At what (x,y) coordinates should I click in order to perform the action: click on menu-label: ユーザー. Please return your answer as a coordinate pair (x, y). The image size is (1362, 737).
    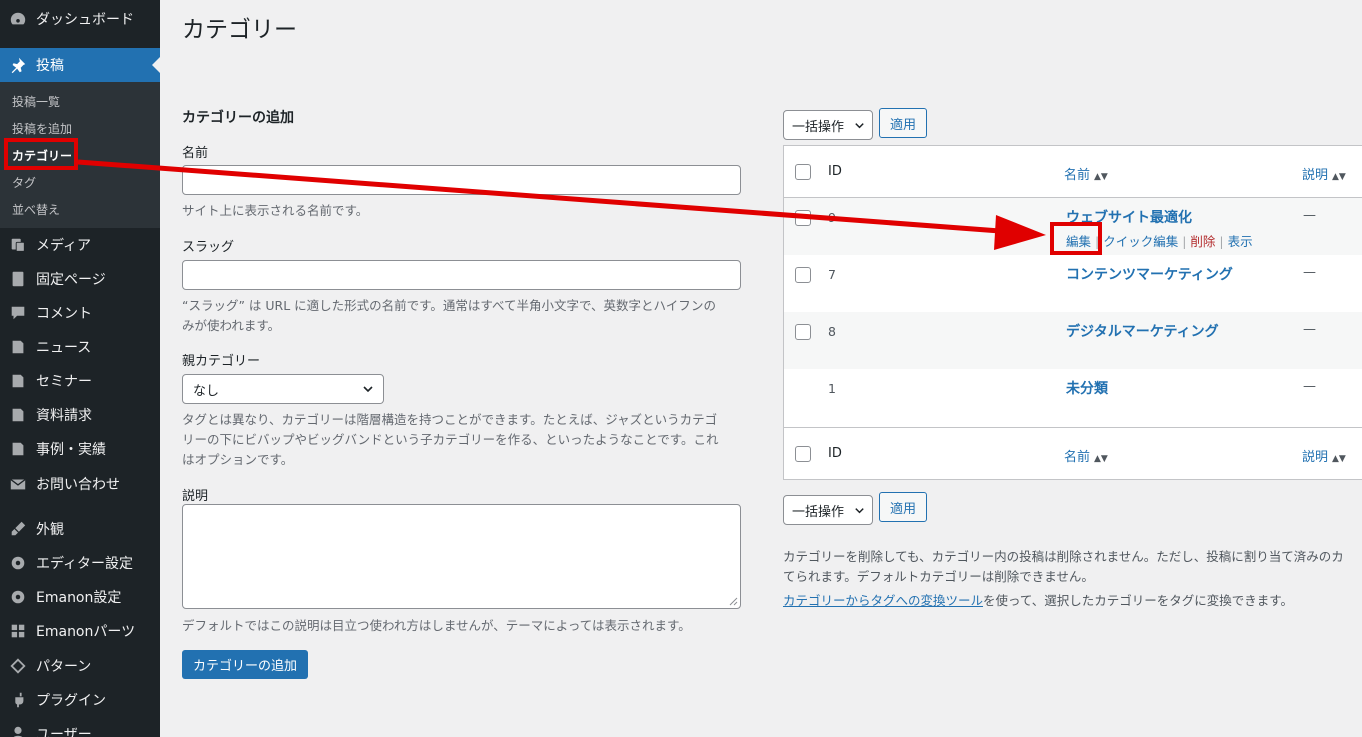
    Looking at the image, I should click on (64, 732).